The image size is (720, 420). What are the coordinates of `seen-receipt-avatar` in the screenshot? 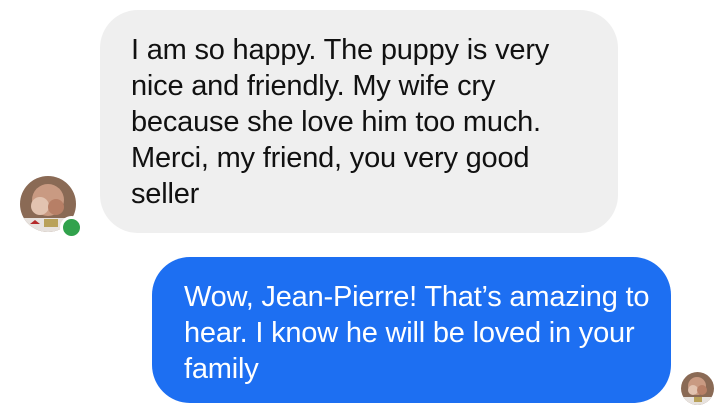 It's located at (697, 388).